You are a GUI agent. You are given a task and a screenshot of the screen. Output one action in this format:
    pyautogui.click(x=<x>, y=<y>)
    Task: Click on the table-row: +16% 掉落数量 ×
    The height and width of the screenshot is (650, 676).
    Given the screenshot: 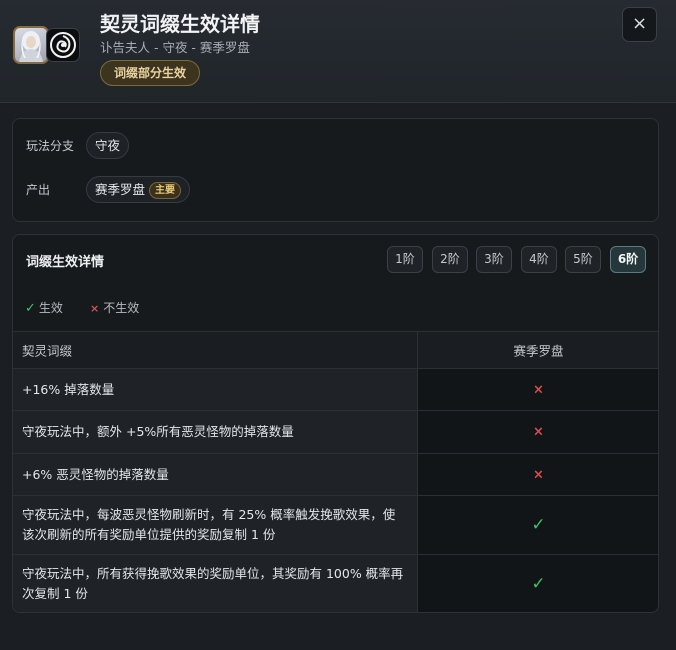 What is the action you would take?
    pyautogui.click(x=335, y=389)
    